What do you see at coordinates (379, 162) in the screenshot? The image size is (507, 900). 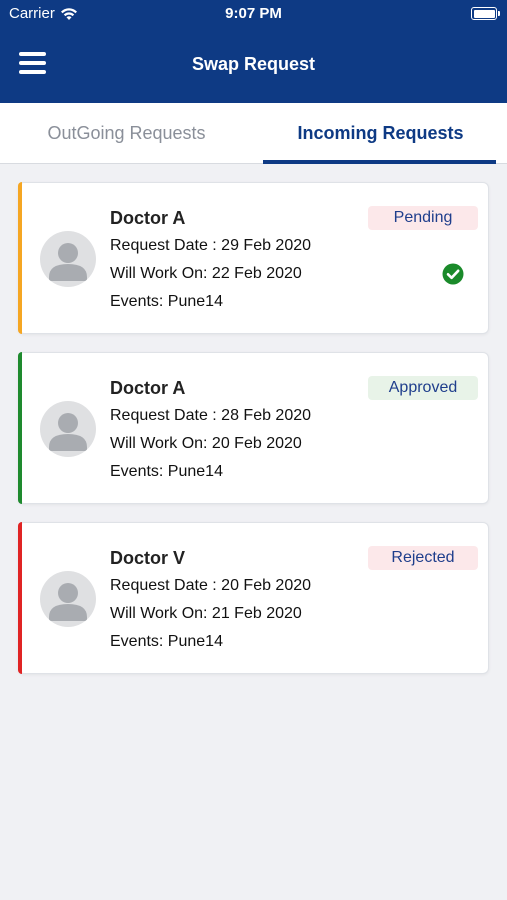 I see `tab-selected-indicator` at bounding box center [379, 162].